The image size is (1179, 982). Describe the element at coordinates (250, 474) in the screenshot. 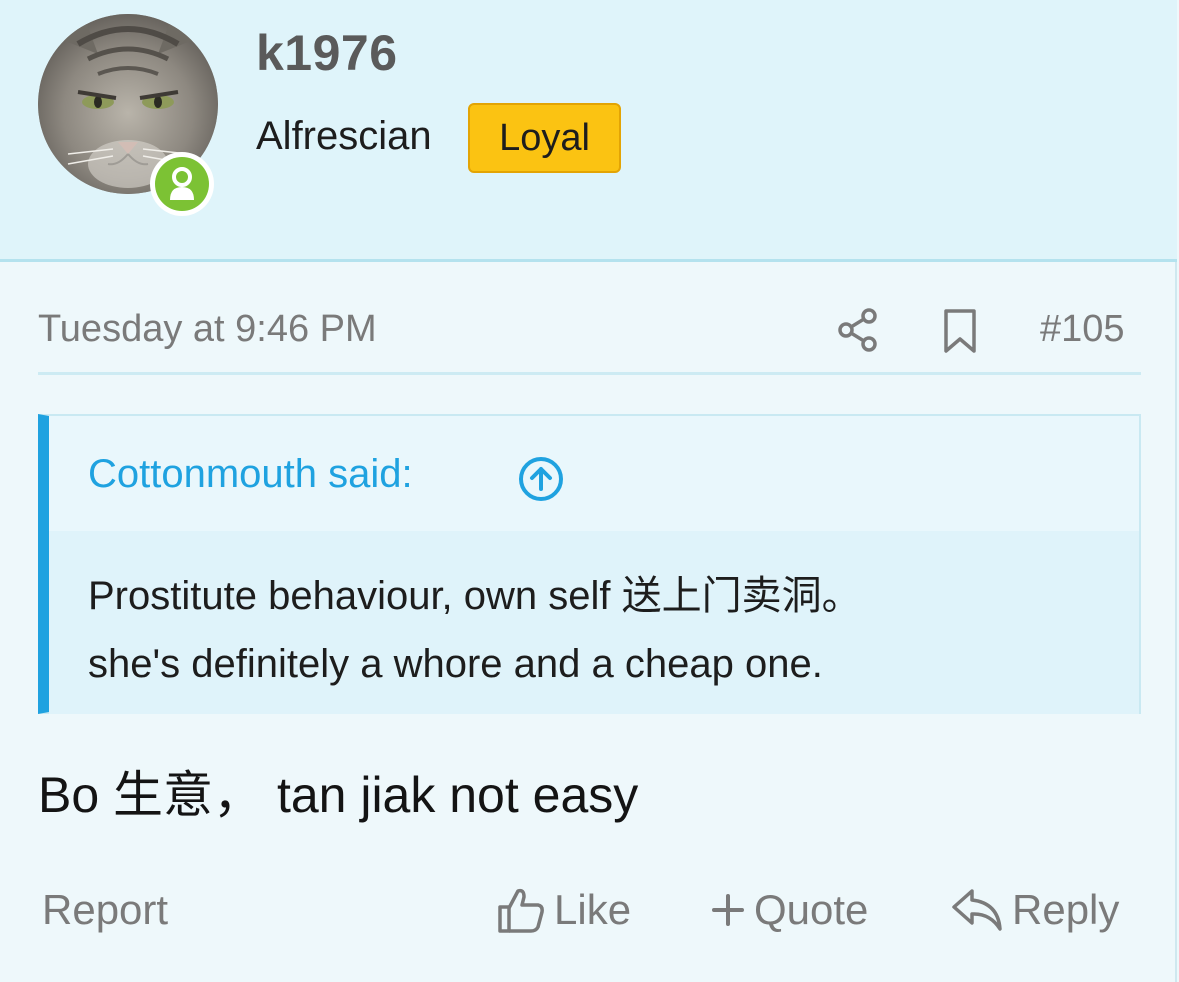

I see `quote-author-link: Cottonmouth said:` at that location.